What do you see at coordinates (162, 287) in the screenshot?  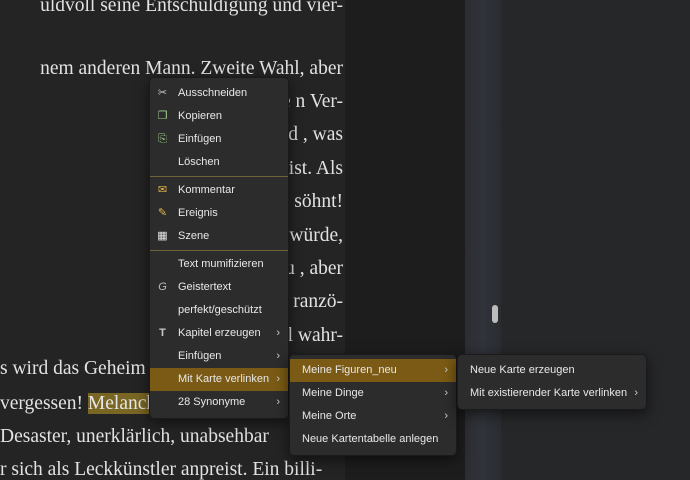 I see `ghost-text-icon: G` at bounding box center [162, 287].